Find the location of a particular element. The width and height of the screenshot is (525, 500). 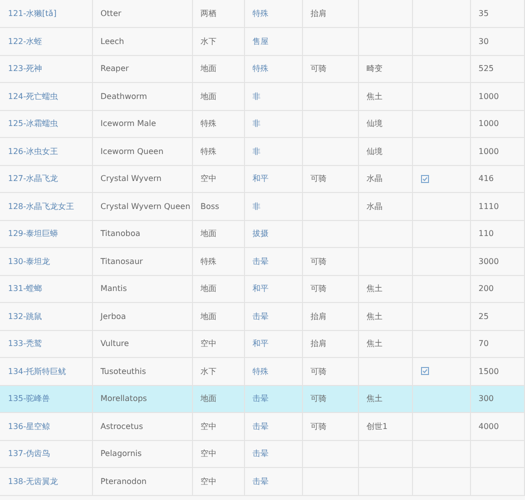

table-row: 131-螳螂 Mantis 地面 和平 可骑 焦土 200 is located at coordinates (262, 288).